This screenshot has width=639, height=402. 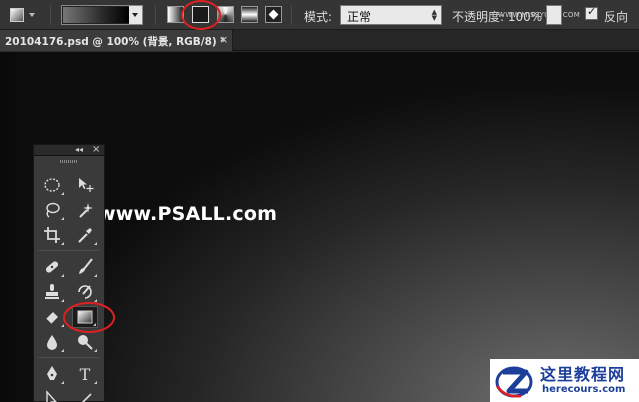 I want to click on path-selection-icon, so click(x=51, y=396).